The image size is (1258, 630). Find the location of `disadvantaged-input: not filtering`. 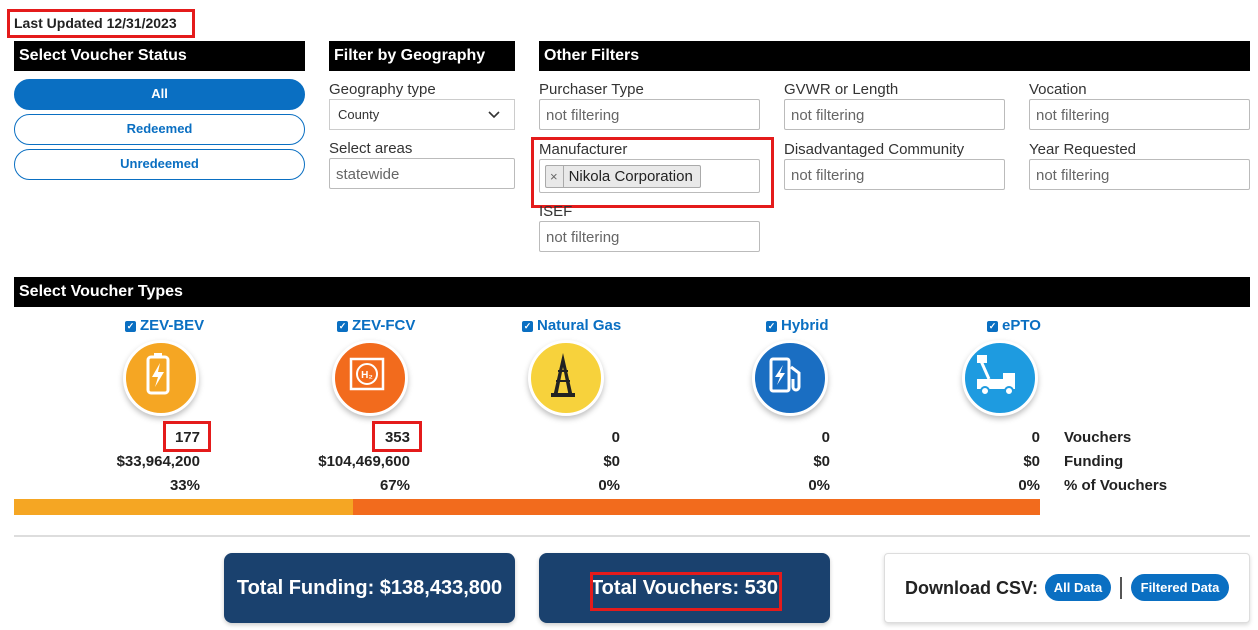

disadvantaged-input: not filtering is located at coordinates (894, 174).